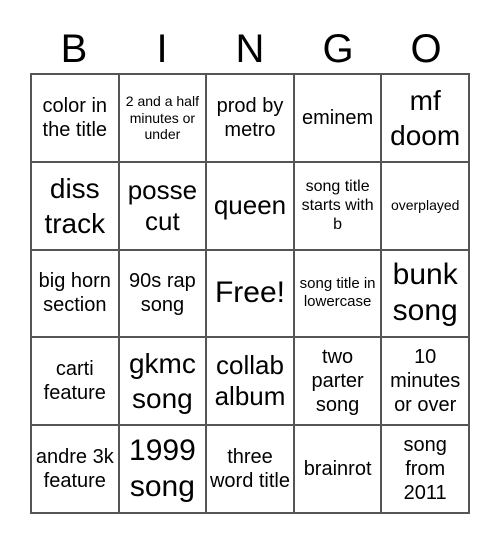 The width and height of the screenshot is (500, 544). I want to click on bingo-cell: carti feature, so click(75, 381).